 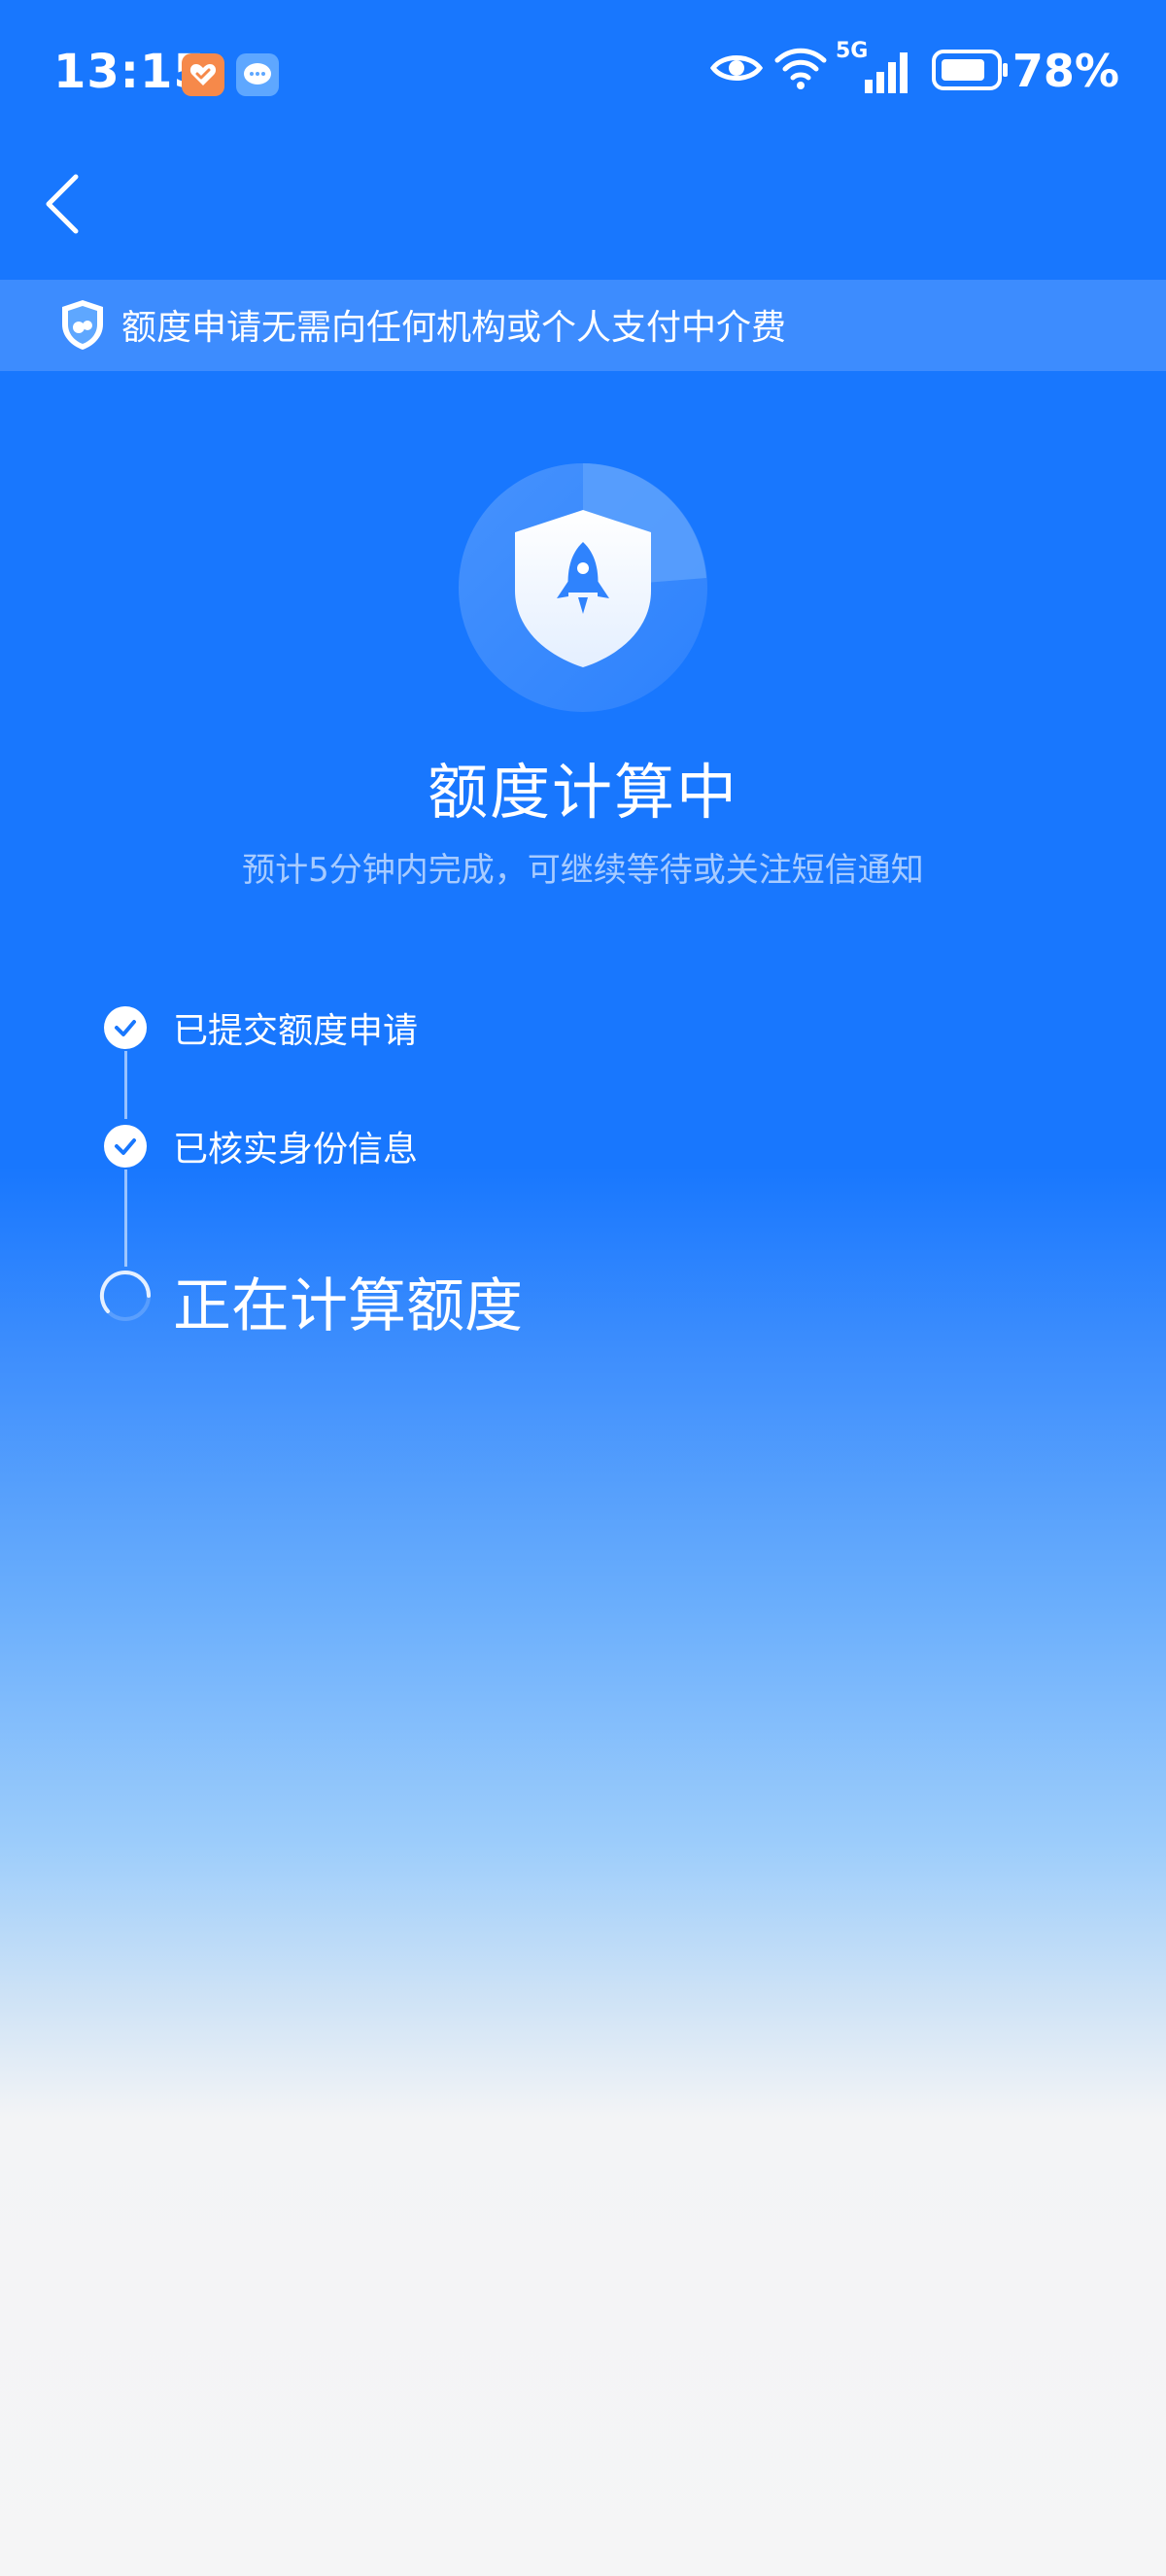 What do you see at coordinates (970, 70) in the screenshot?
I see `battery-icon` at bounding box center [970, 70].